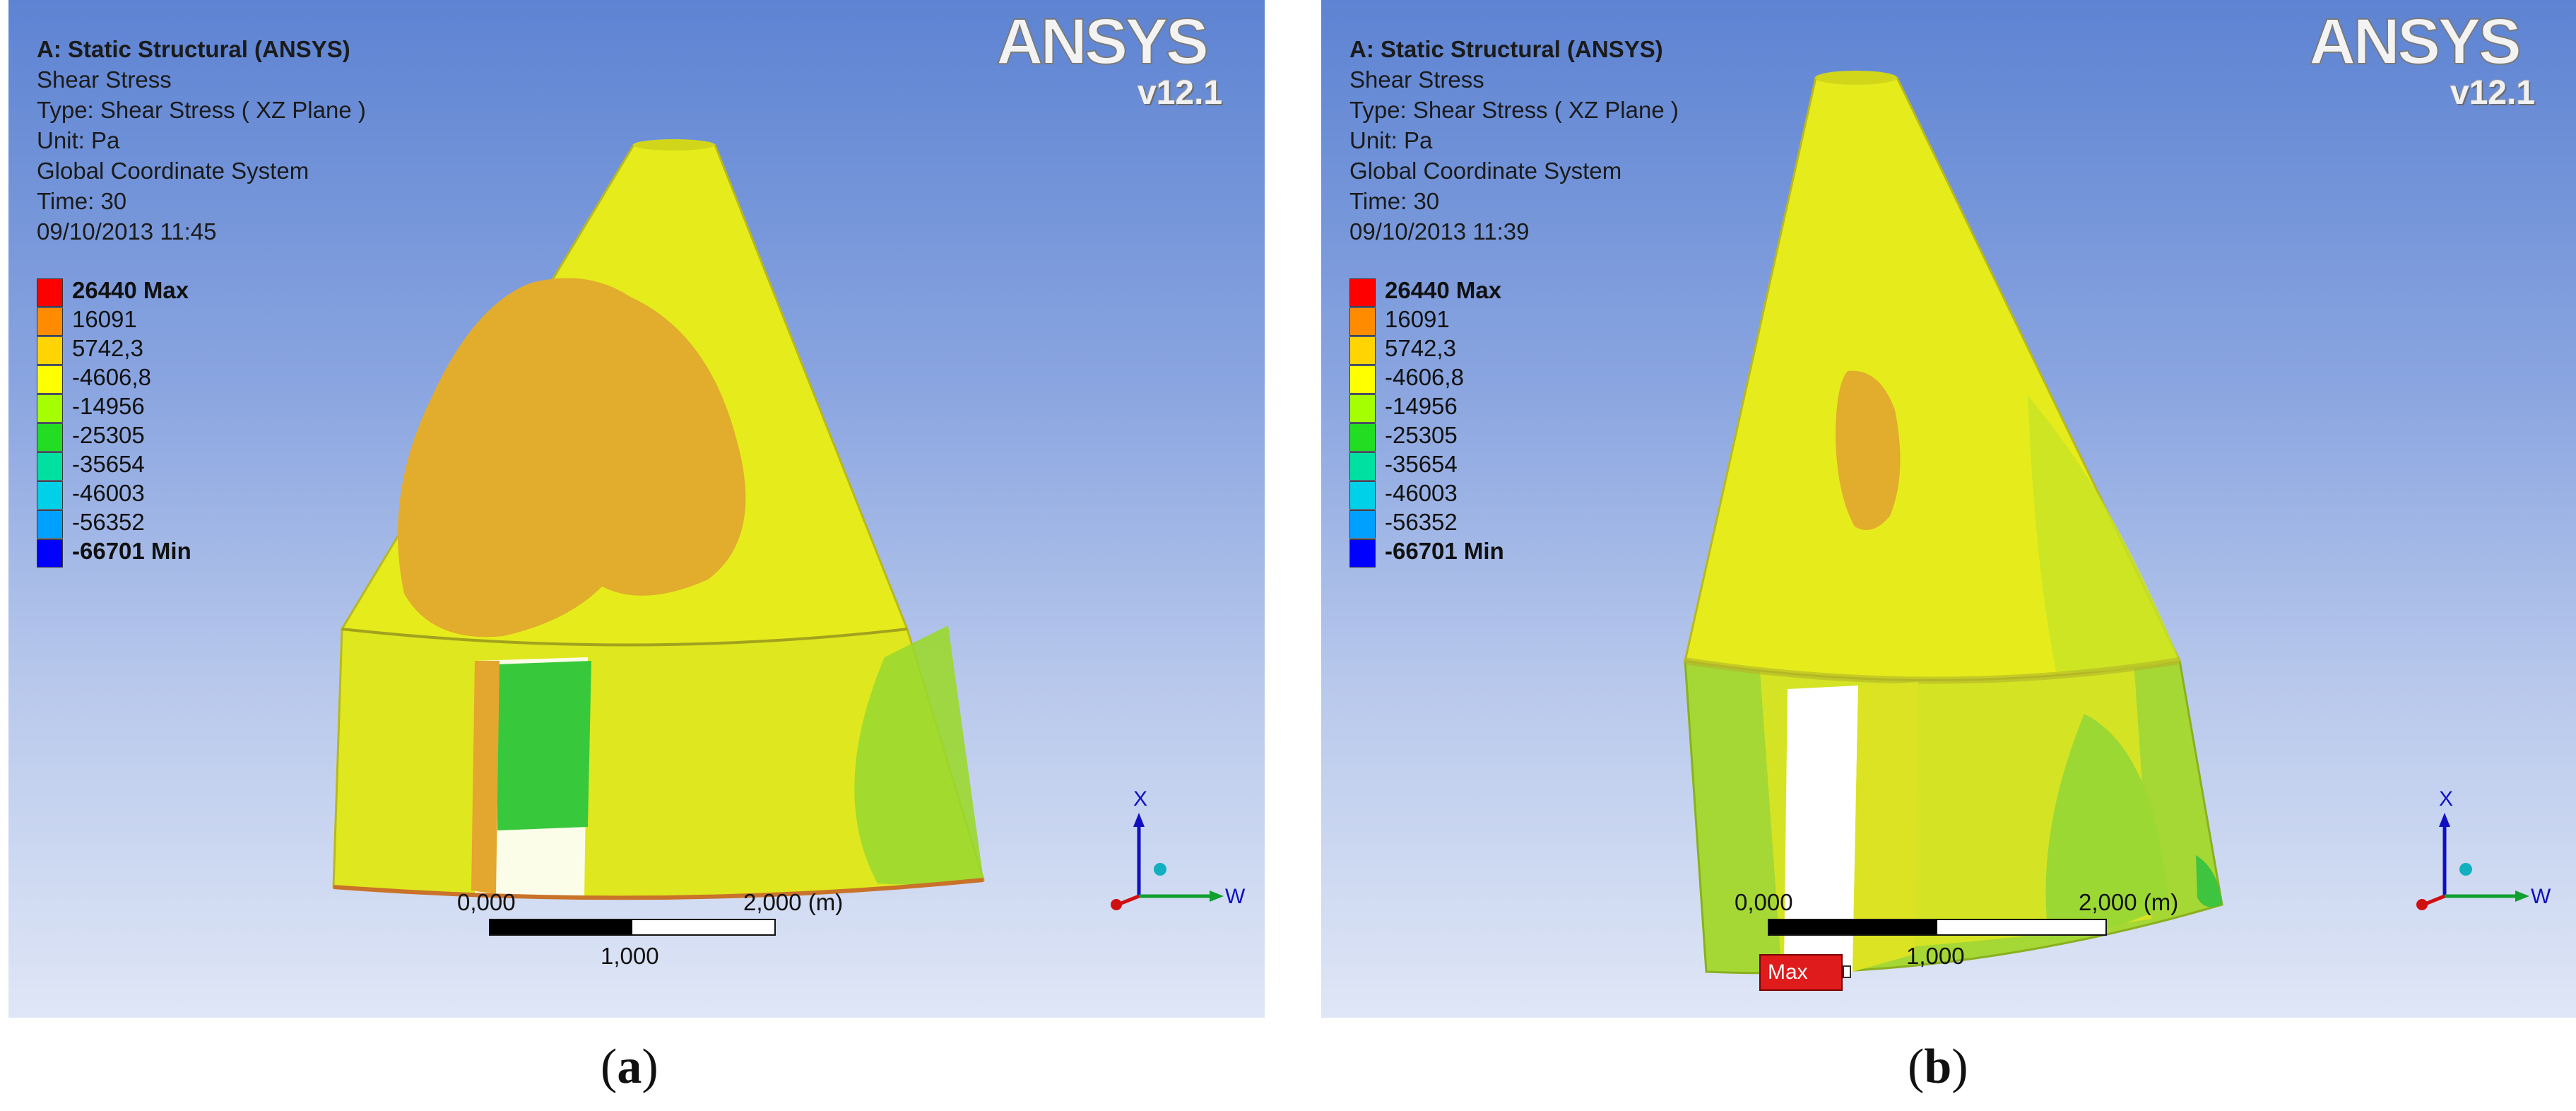  I want to click on caption-a: (a), so click(629, 1067).